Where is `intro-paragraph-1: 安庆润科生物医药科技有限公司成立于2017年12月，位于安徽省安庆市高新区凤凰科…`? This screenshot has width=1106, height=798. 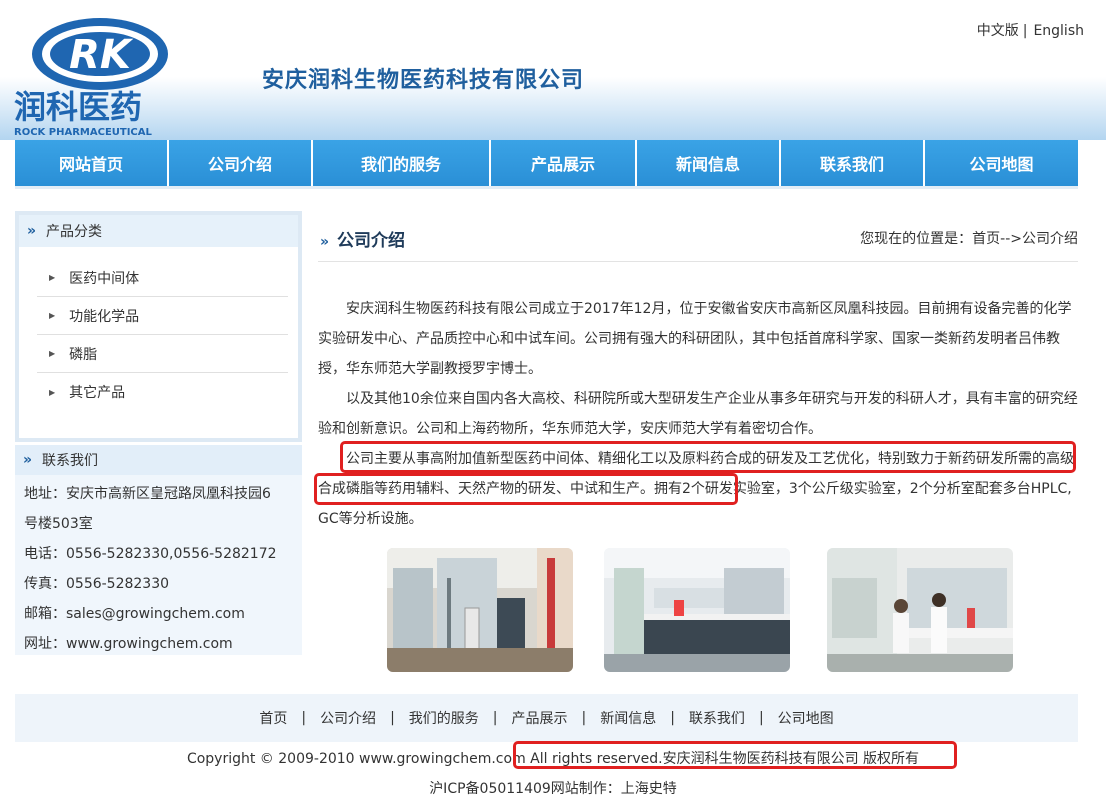 intro-paragraph-1: 安庆润科生物医药科技有限公司成立于2017年12月，位于安徽省安庆市高新区凤凰科… is located at coordinates (695, 339).